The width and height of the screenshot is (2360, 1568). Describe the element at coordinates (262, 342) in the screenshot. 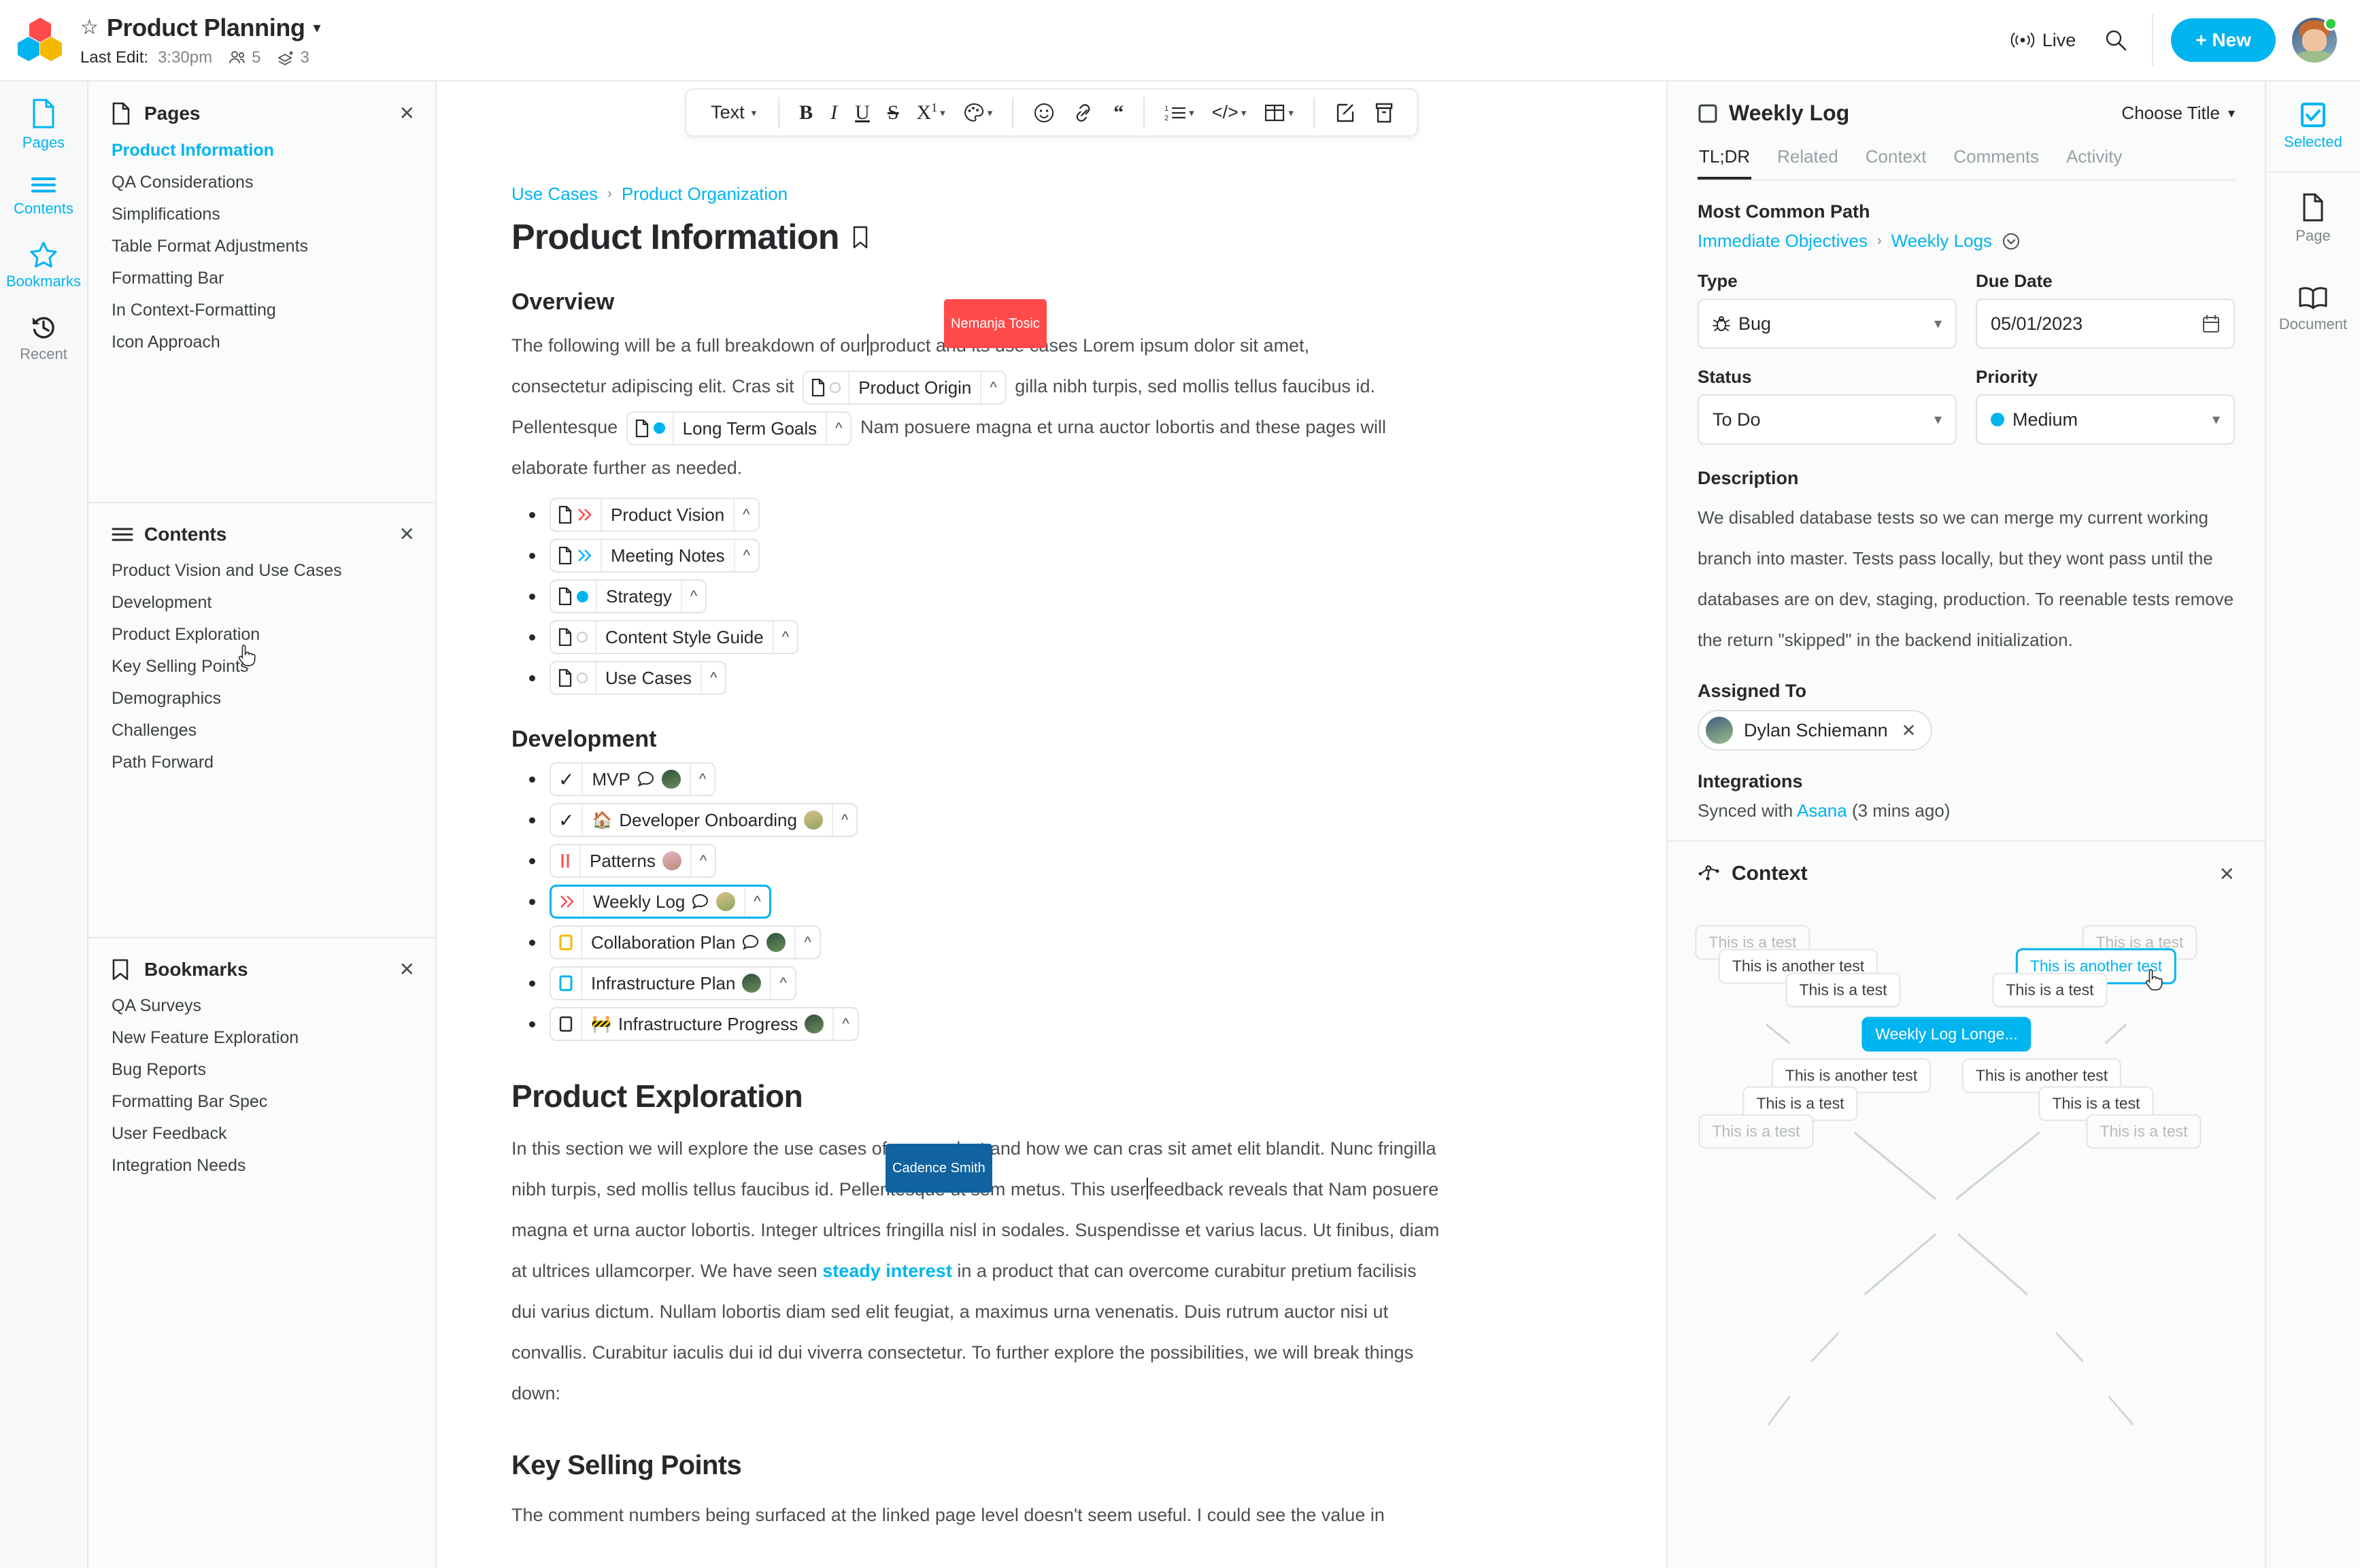

I see `pages-item-6: Icon Approach` at that location.